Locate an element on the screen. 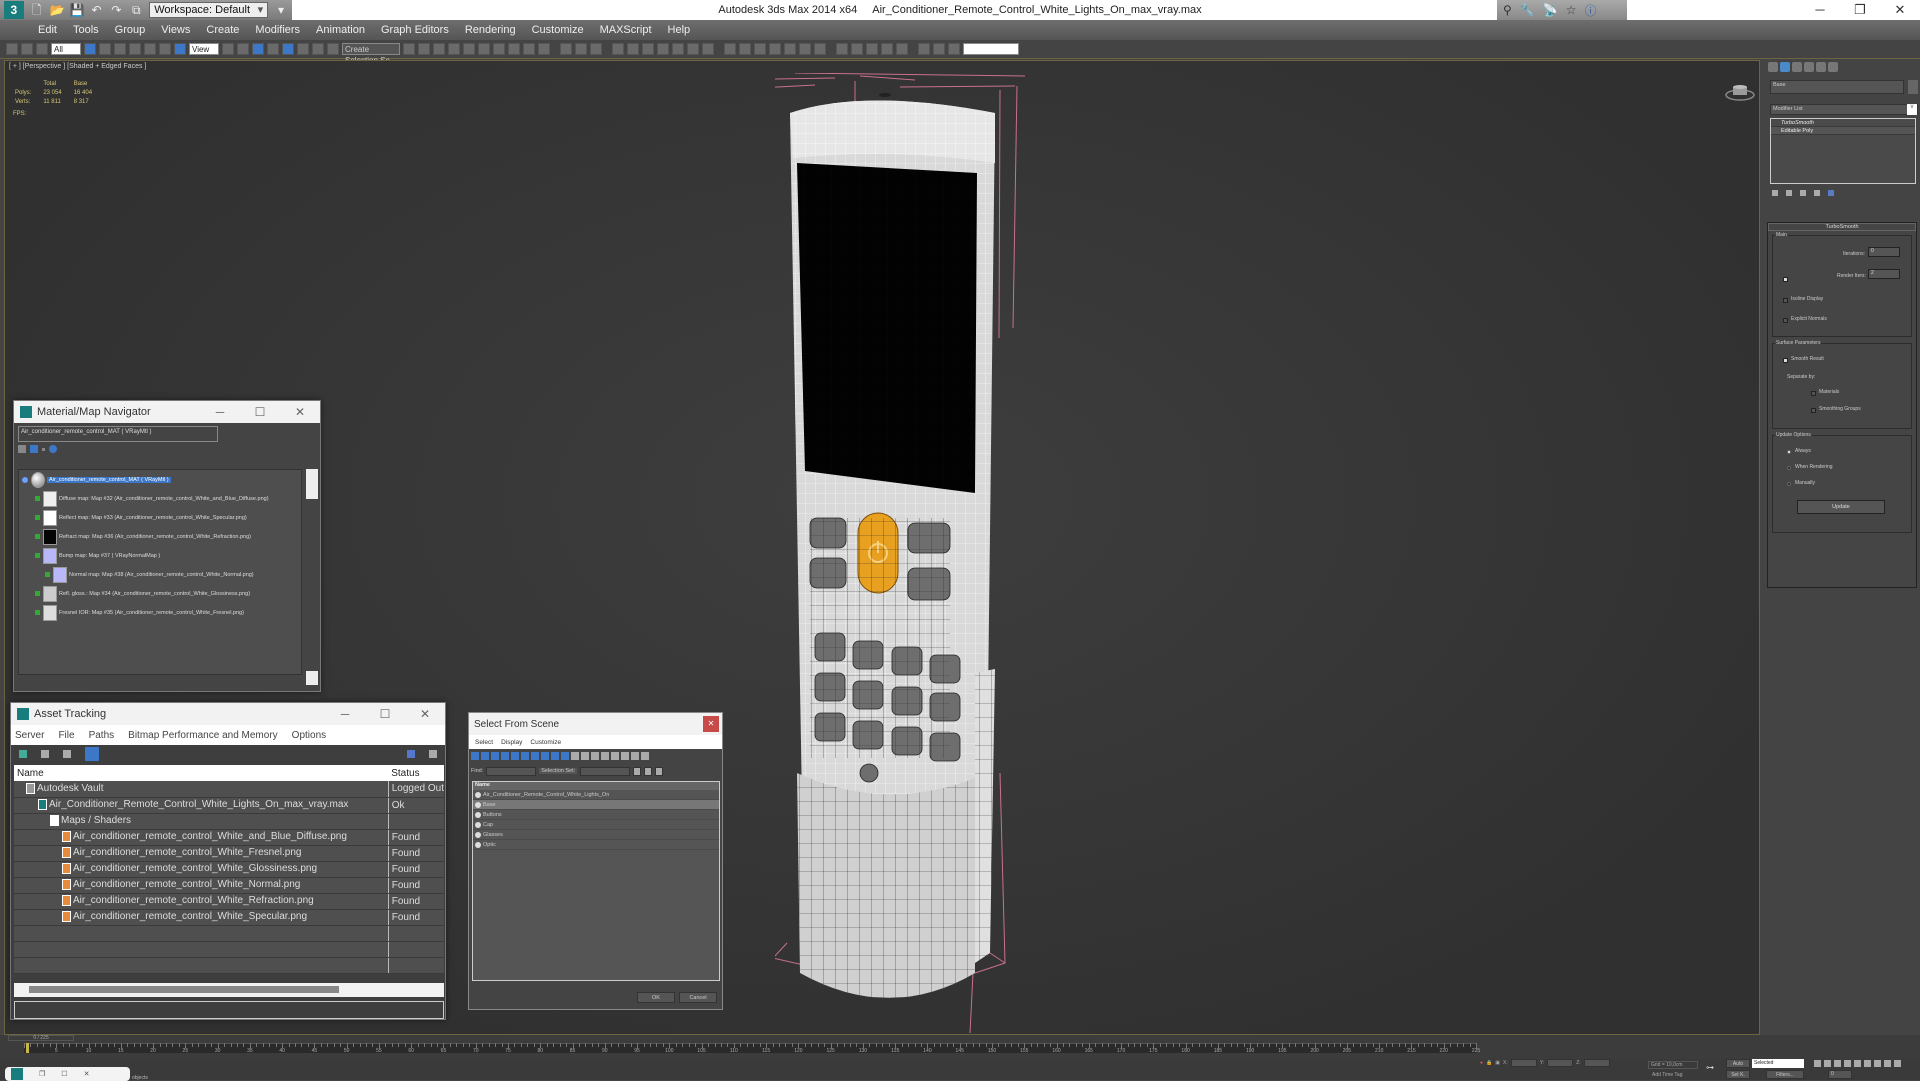 The image size is (1920, 1081). menu-views: Views is located at coordinates (175, 30).